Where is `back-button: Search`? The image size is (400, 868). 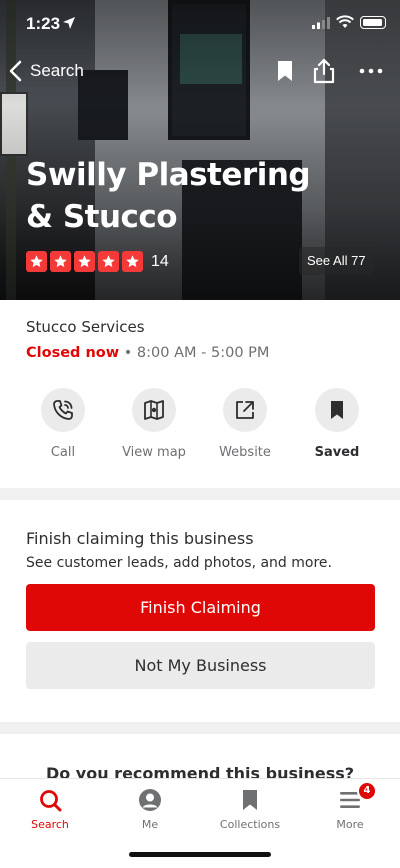 back-button: Search is located at coordinates (46, 71).